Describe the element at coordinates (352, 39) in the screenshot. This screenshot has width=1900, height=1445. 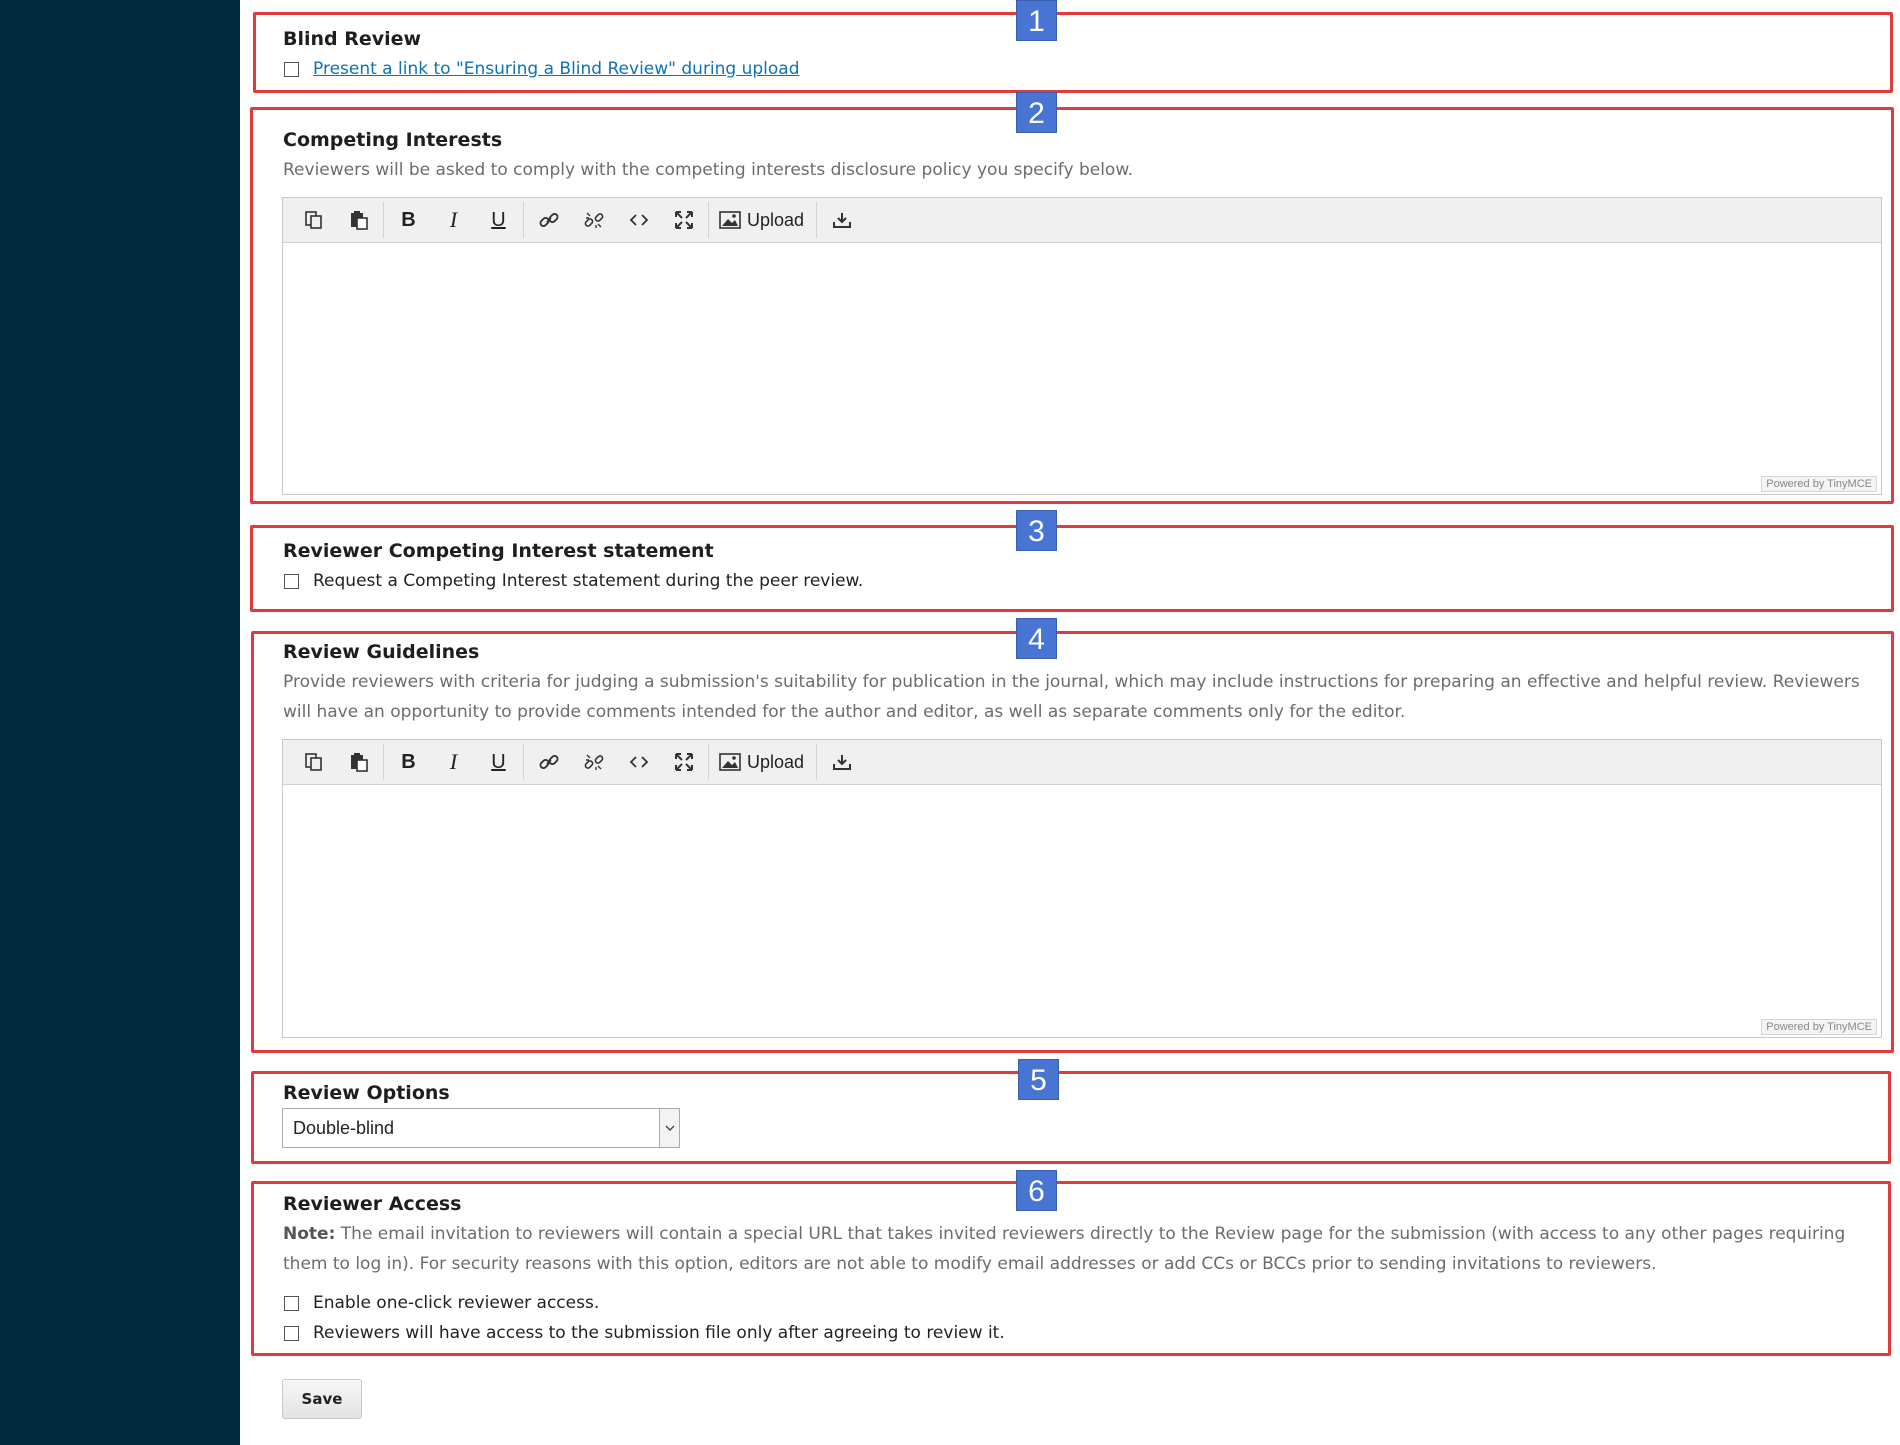
I see `blind-review-title: Blind Review` at that location.